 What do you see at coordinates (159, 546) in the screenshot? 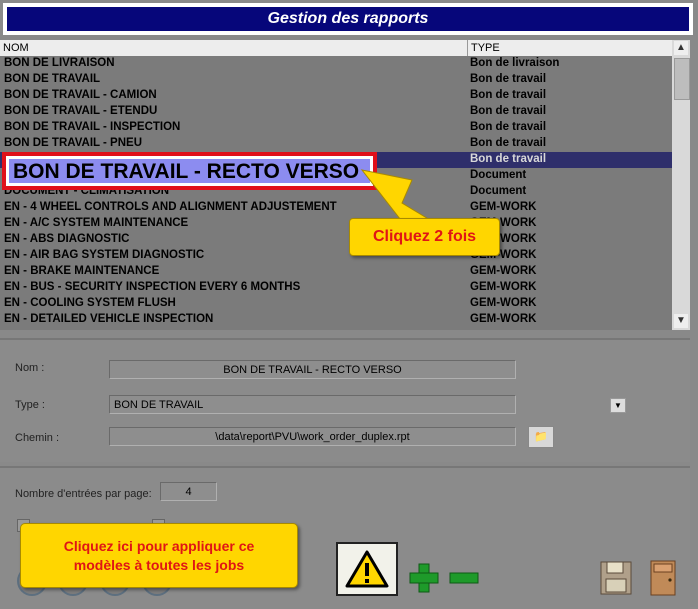
I see `apply-all-tooltip-line1: Cliquez ici pour appliquer ce` at bounding box center [159, 546].